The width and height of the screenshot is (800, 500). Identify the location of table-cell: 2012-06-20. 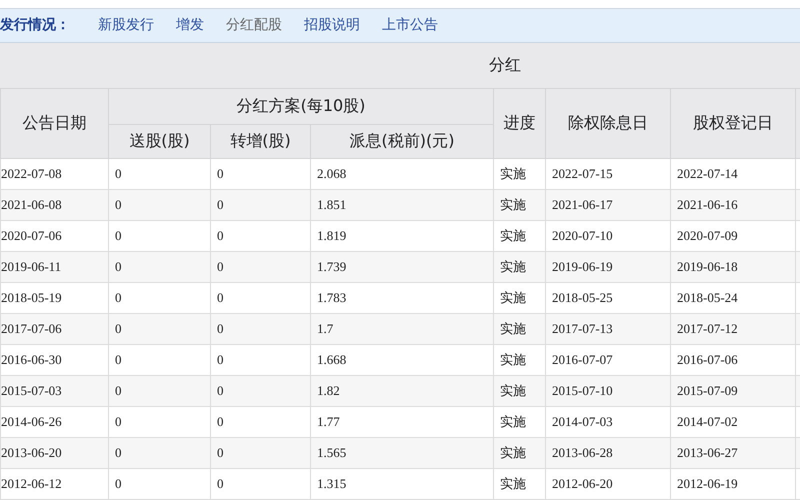
(608, 484).